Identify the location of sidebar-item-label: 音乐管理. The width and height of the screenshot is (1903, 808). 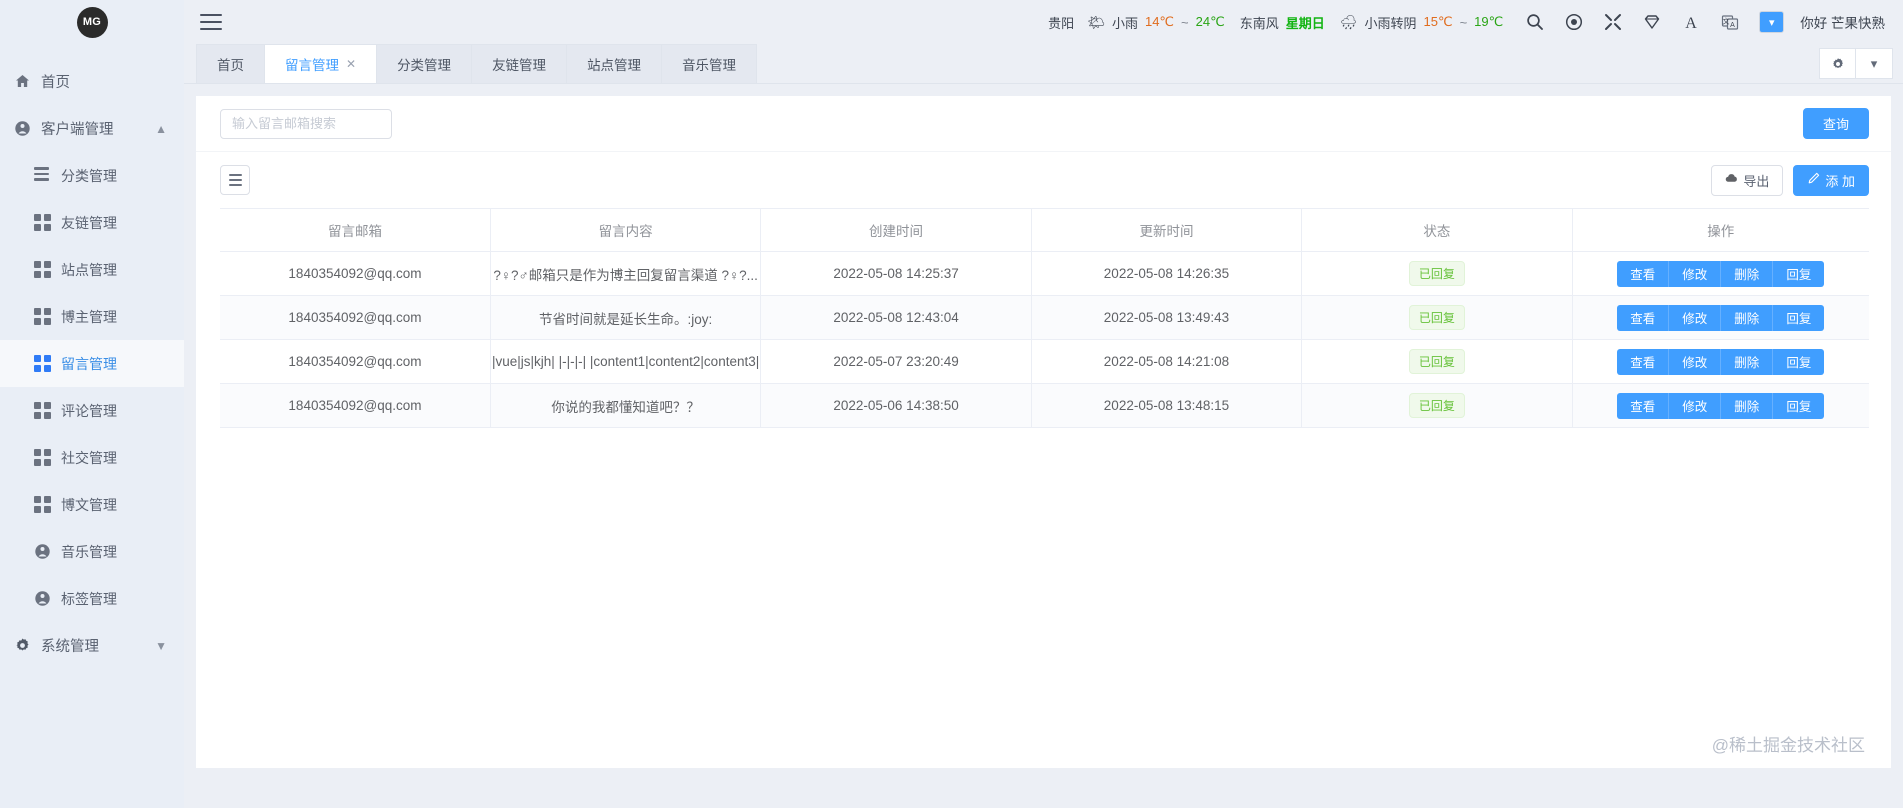
(89, 551).